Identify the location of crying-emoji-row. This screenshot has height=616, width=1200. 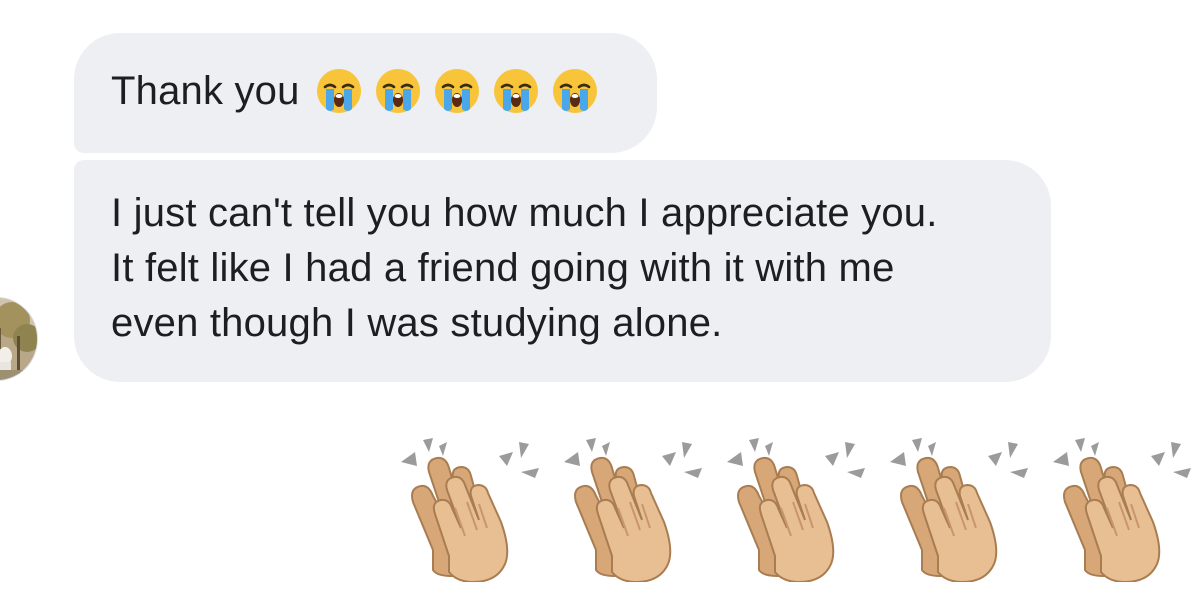
(457, 91).